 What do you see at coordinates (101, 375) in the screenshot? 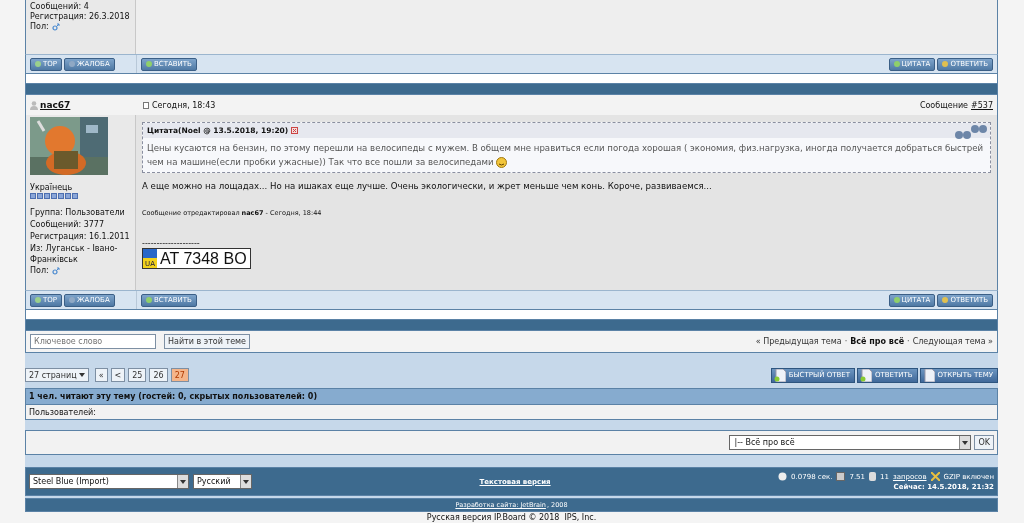
I see `page-button: «` at bounding box center [101, 375].